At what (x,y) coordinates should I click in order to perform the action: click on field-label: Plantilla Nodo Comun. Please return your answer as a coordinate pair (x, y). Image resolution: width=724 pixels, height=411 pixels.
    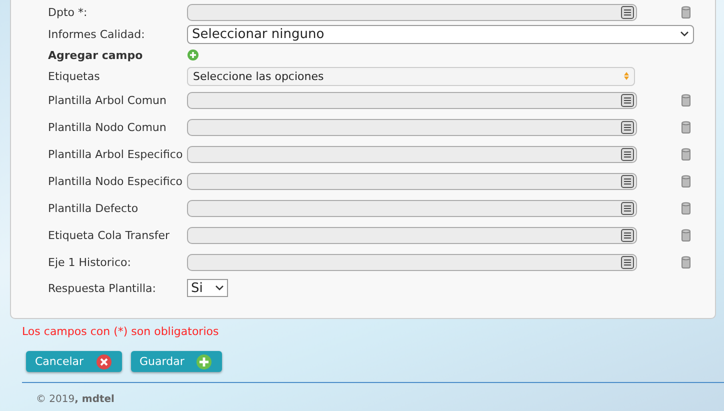
    Looking at the image, I should click on (108, 127).